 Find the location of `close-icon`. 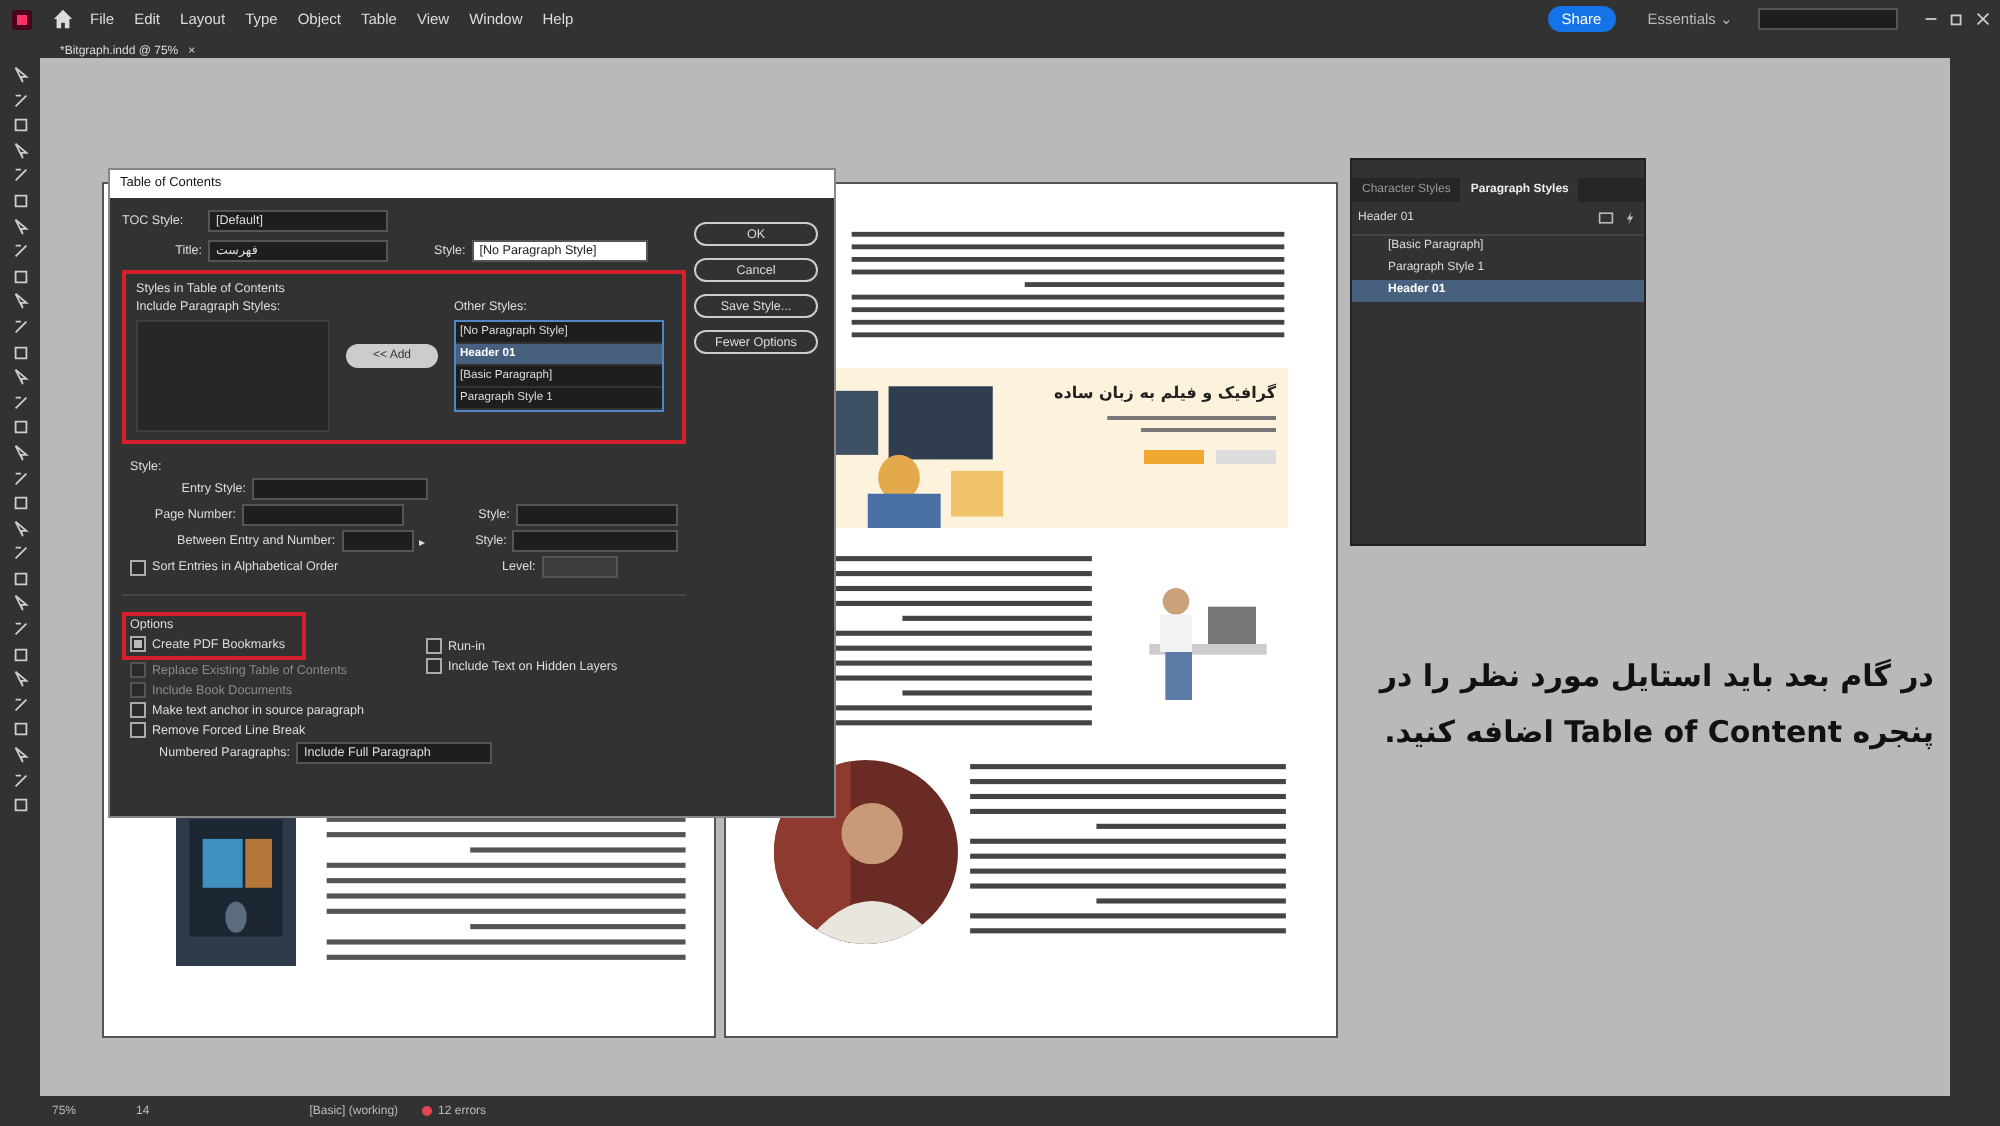

close-icon is located at coordinates (1983, 19).